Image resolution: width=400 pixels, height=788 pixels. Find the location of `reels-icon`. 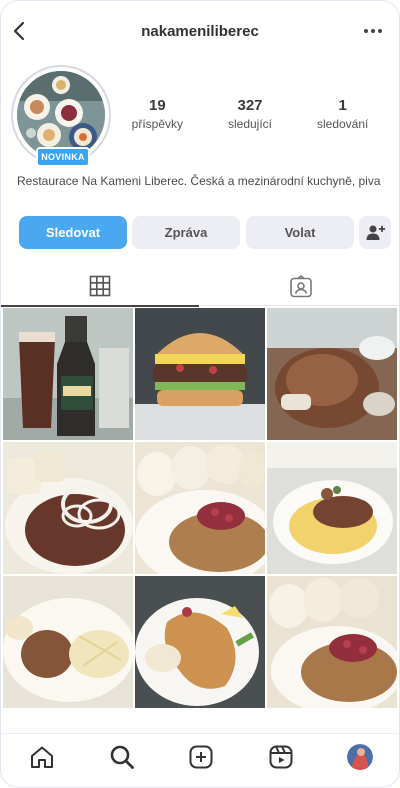

reels-icon is located at coordinates (281, 757).